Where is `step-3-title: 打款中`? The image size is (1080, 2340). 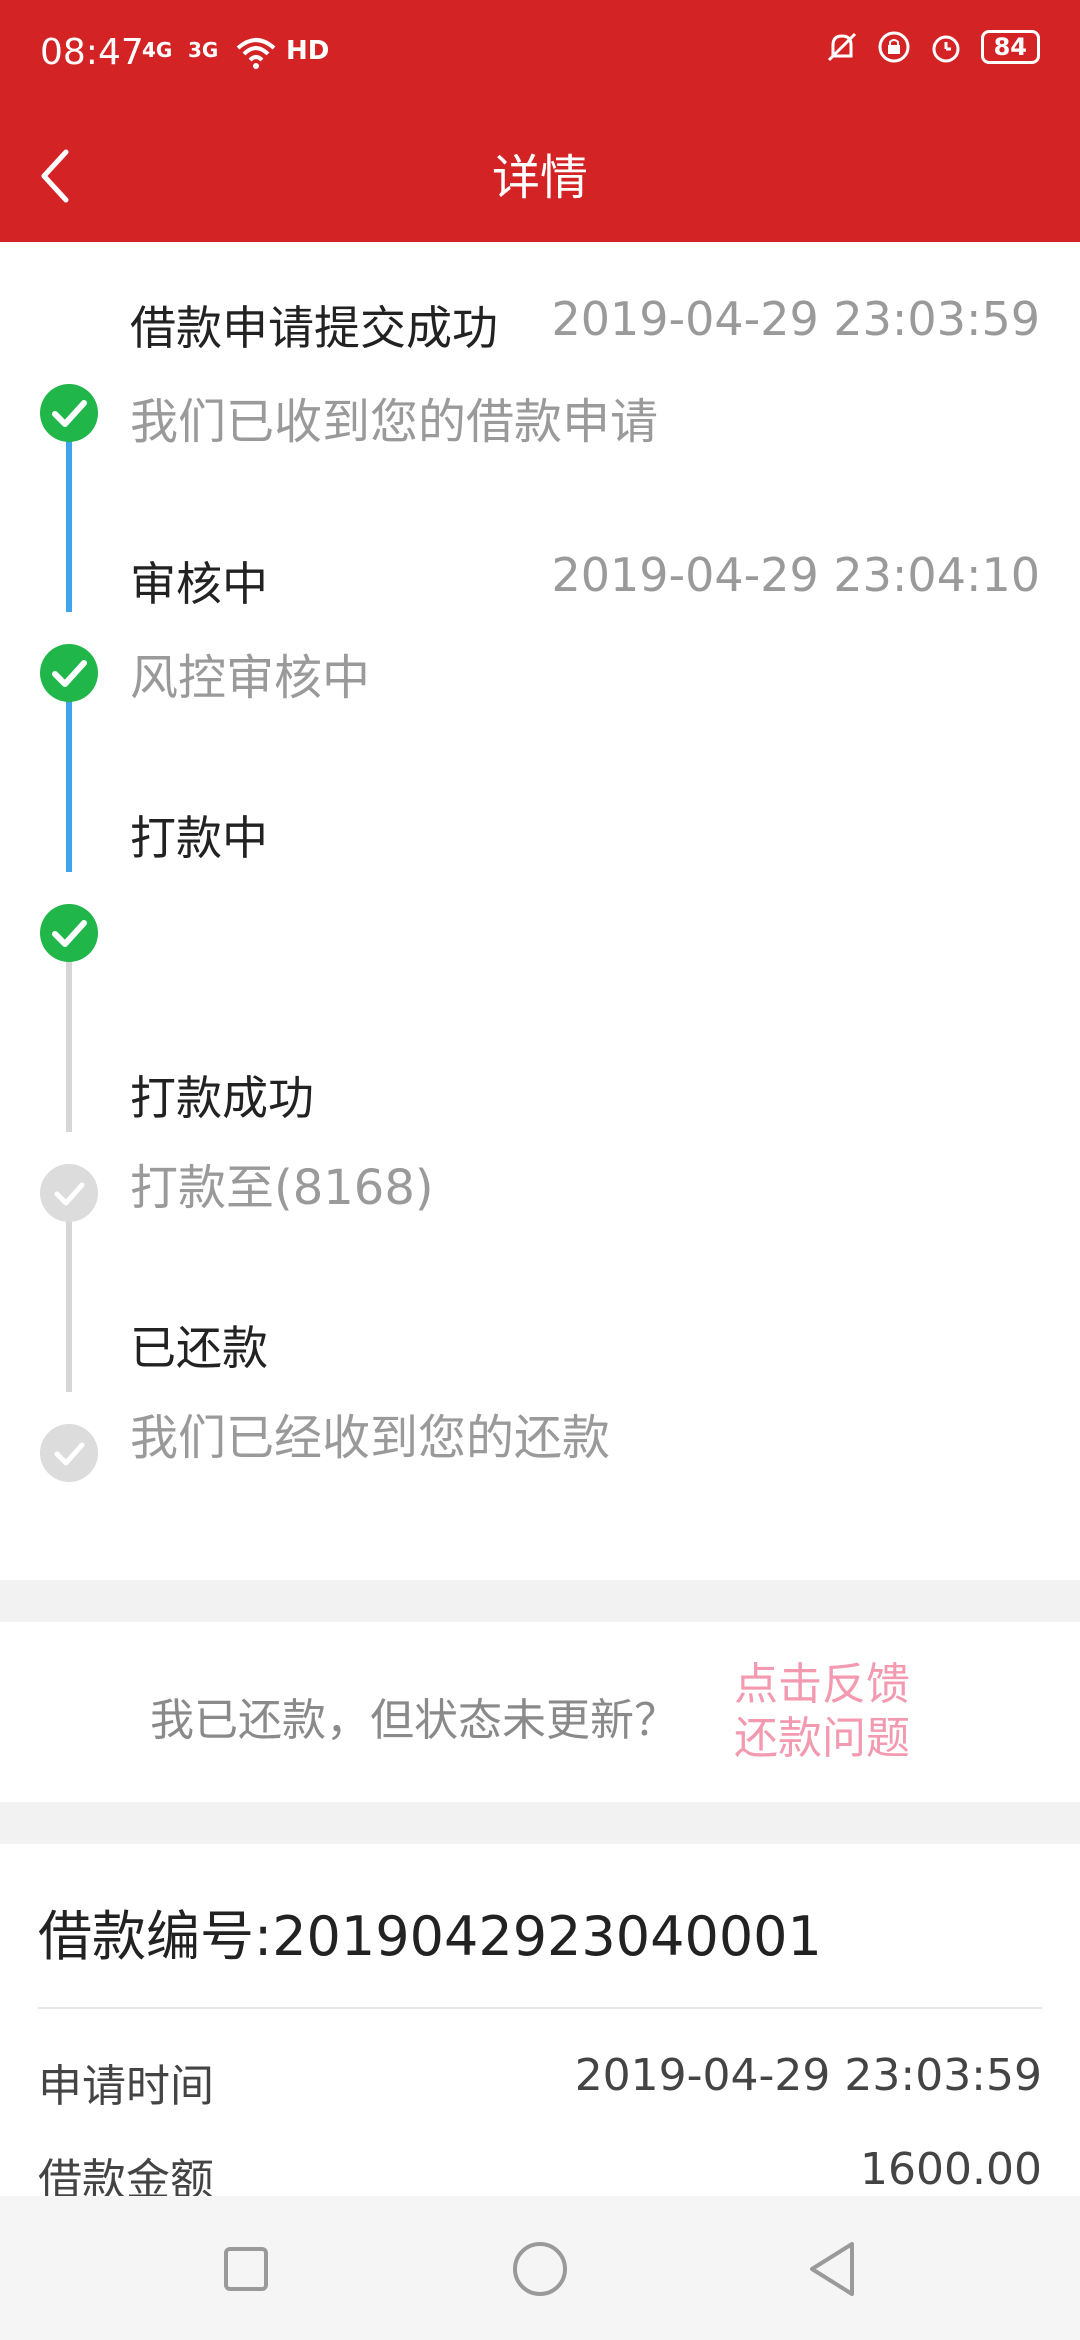 step-3-title: 打款中 is located at coordinates (199, 838).